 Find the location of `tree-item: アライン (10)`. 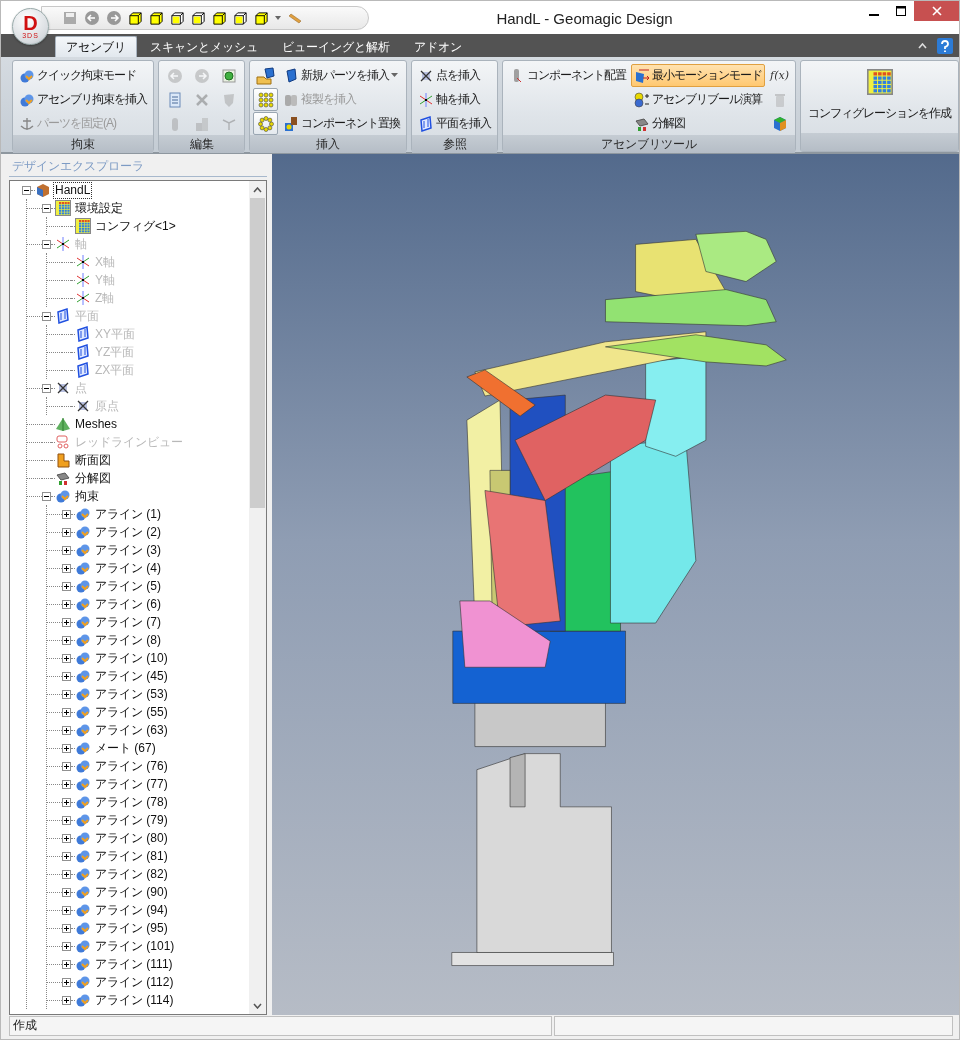

tree-item: アライン (10) is located at coordinates (131, 658).